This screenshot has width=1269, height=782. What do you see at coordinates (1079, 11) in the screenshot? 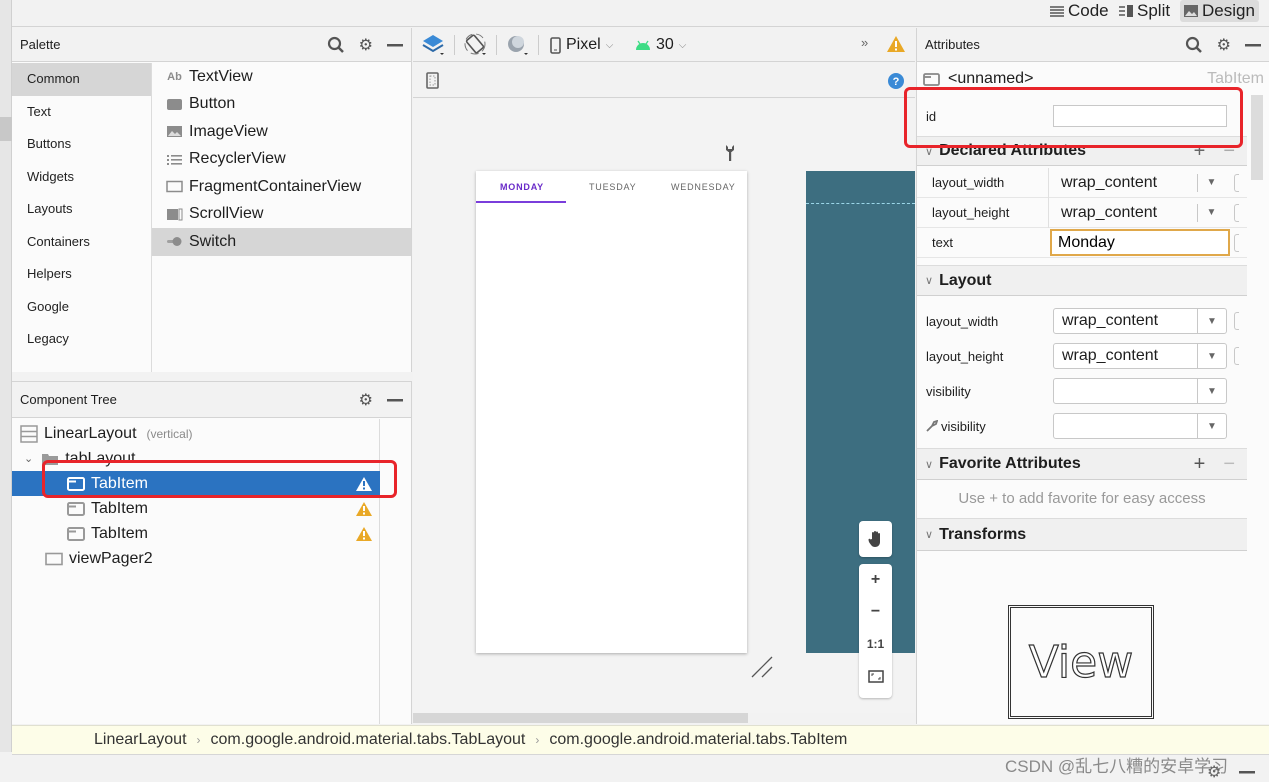
I see `code-mode-button: Code` at bounding box center [1079, 11].